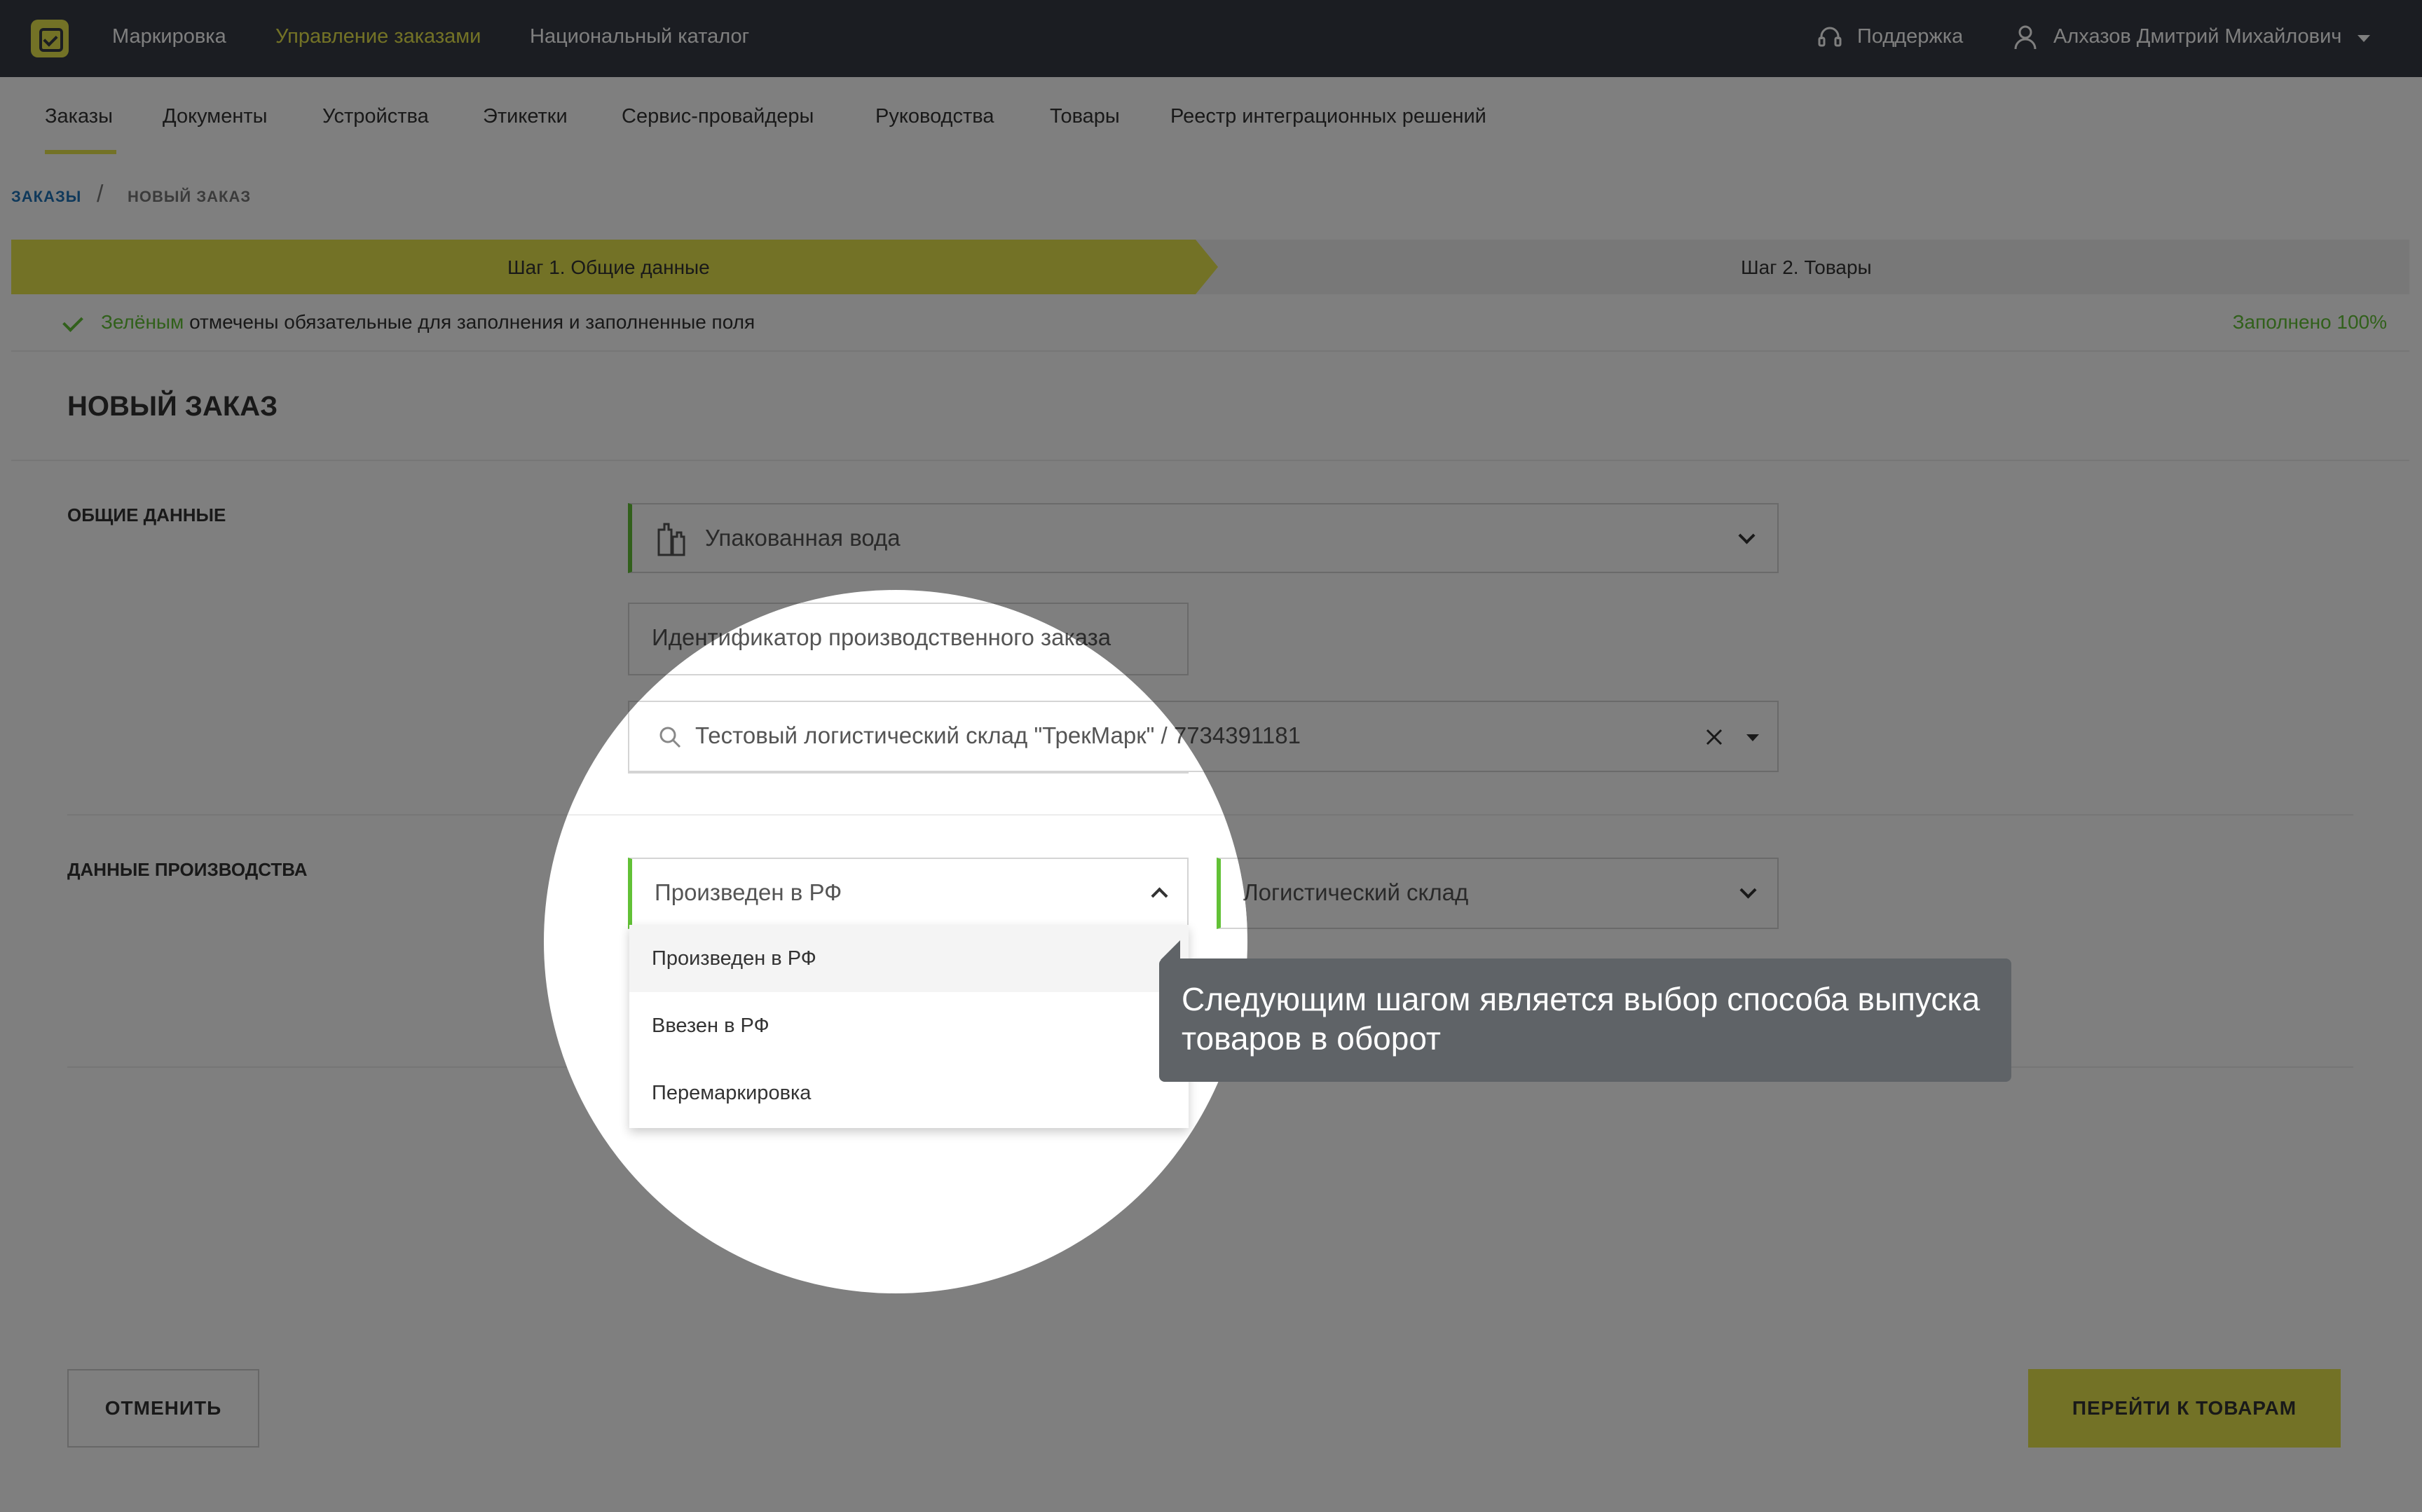  Describe the element at coordinates (1356, 892) in the screenshot. I see `production-place-value: Логистический склад` at that location.